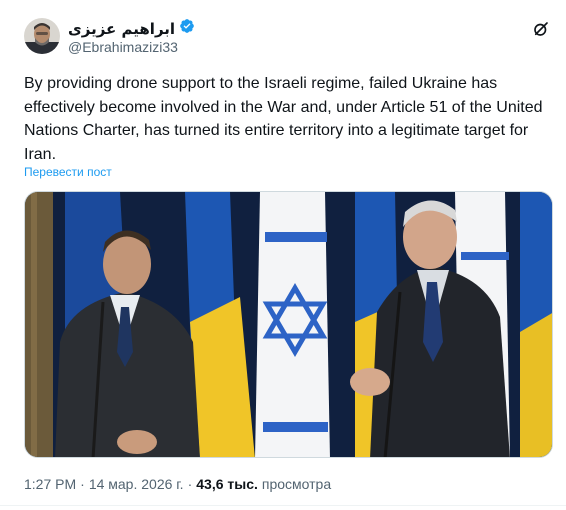 This screenshot has height=510, width=566. Describe the element at coordinates (121, 29) in the screenshot. I see `author-display-name: ابراهیم عزیزی` at that location.